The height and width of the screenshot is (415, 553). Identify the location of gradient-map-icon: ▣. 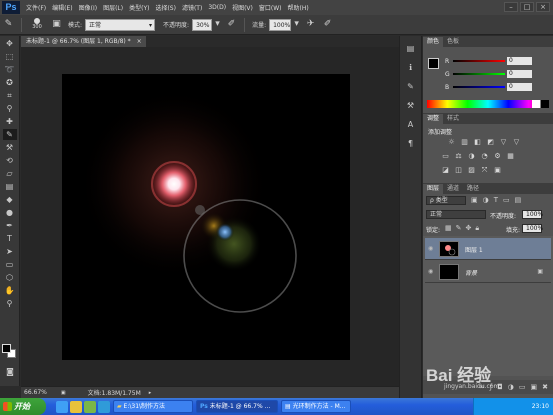
(497, 170).